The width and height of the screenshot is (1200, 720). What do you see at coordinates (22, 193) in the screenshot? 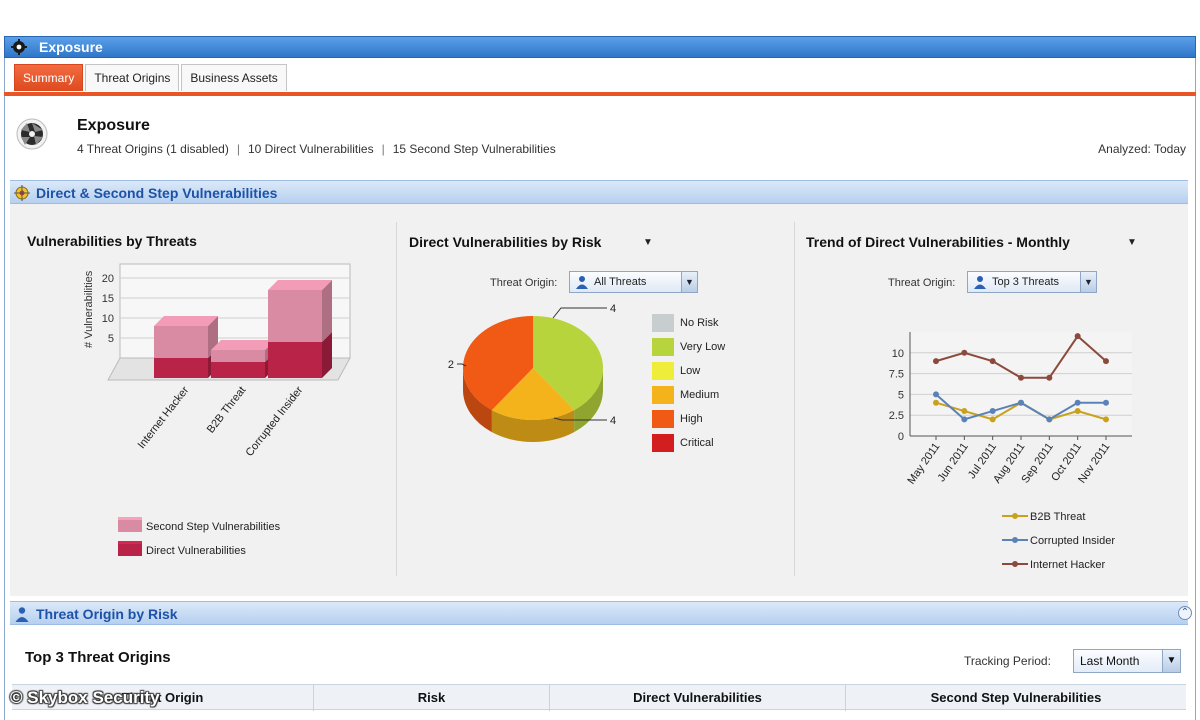
I see `target-icon` at bounding box center [22, 193].